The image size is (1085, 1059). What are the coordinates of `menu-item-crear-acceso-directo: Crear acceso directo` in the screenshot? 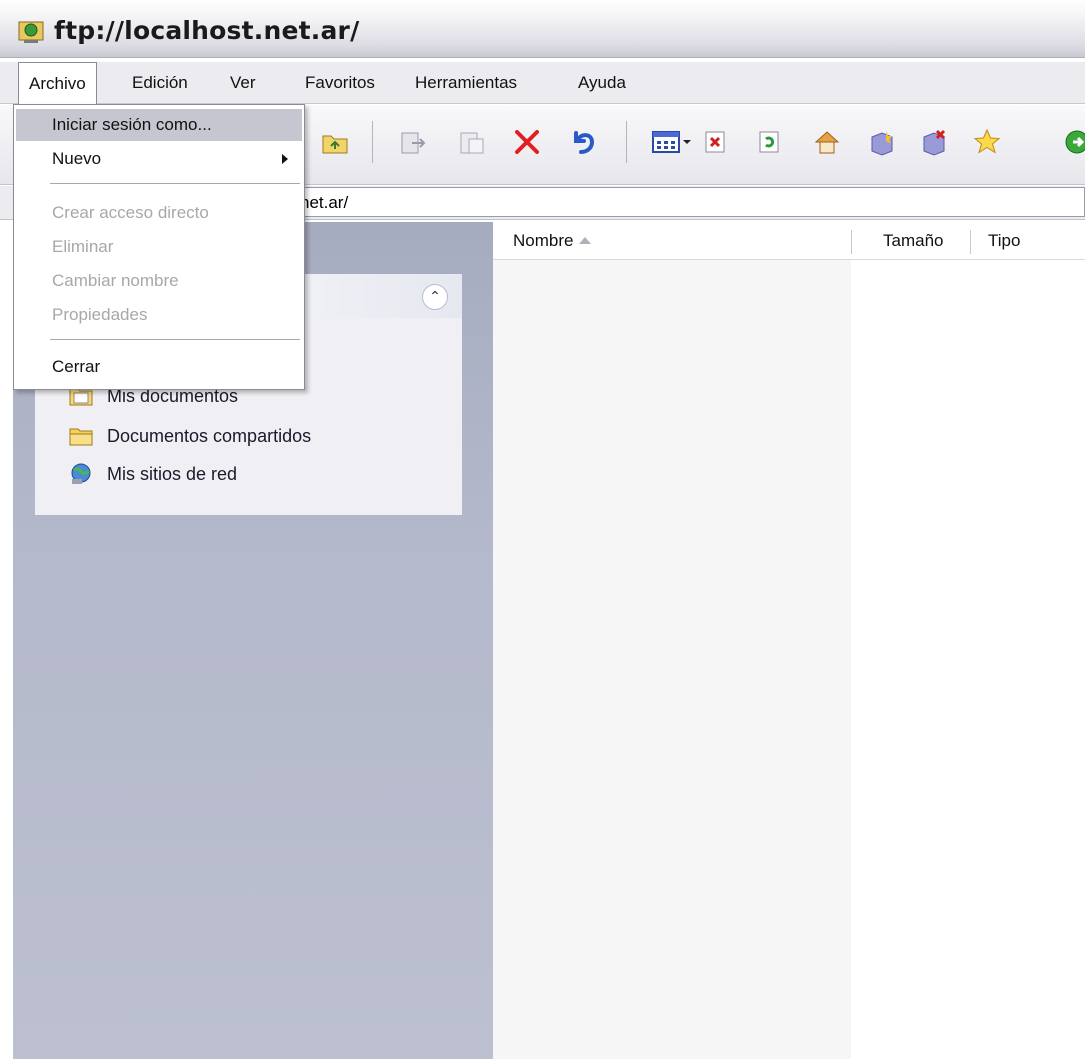 It's located at (130, 212).